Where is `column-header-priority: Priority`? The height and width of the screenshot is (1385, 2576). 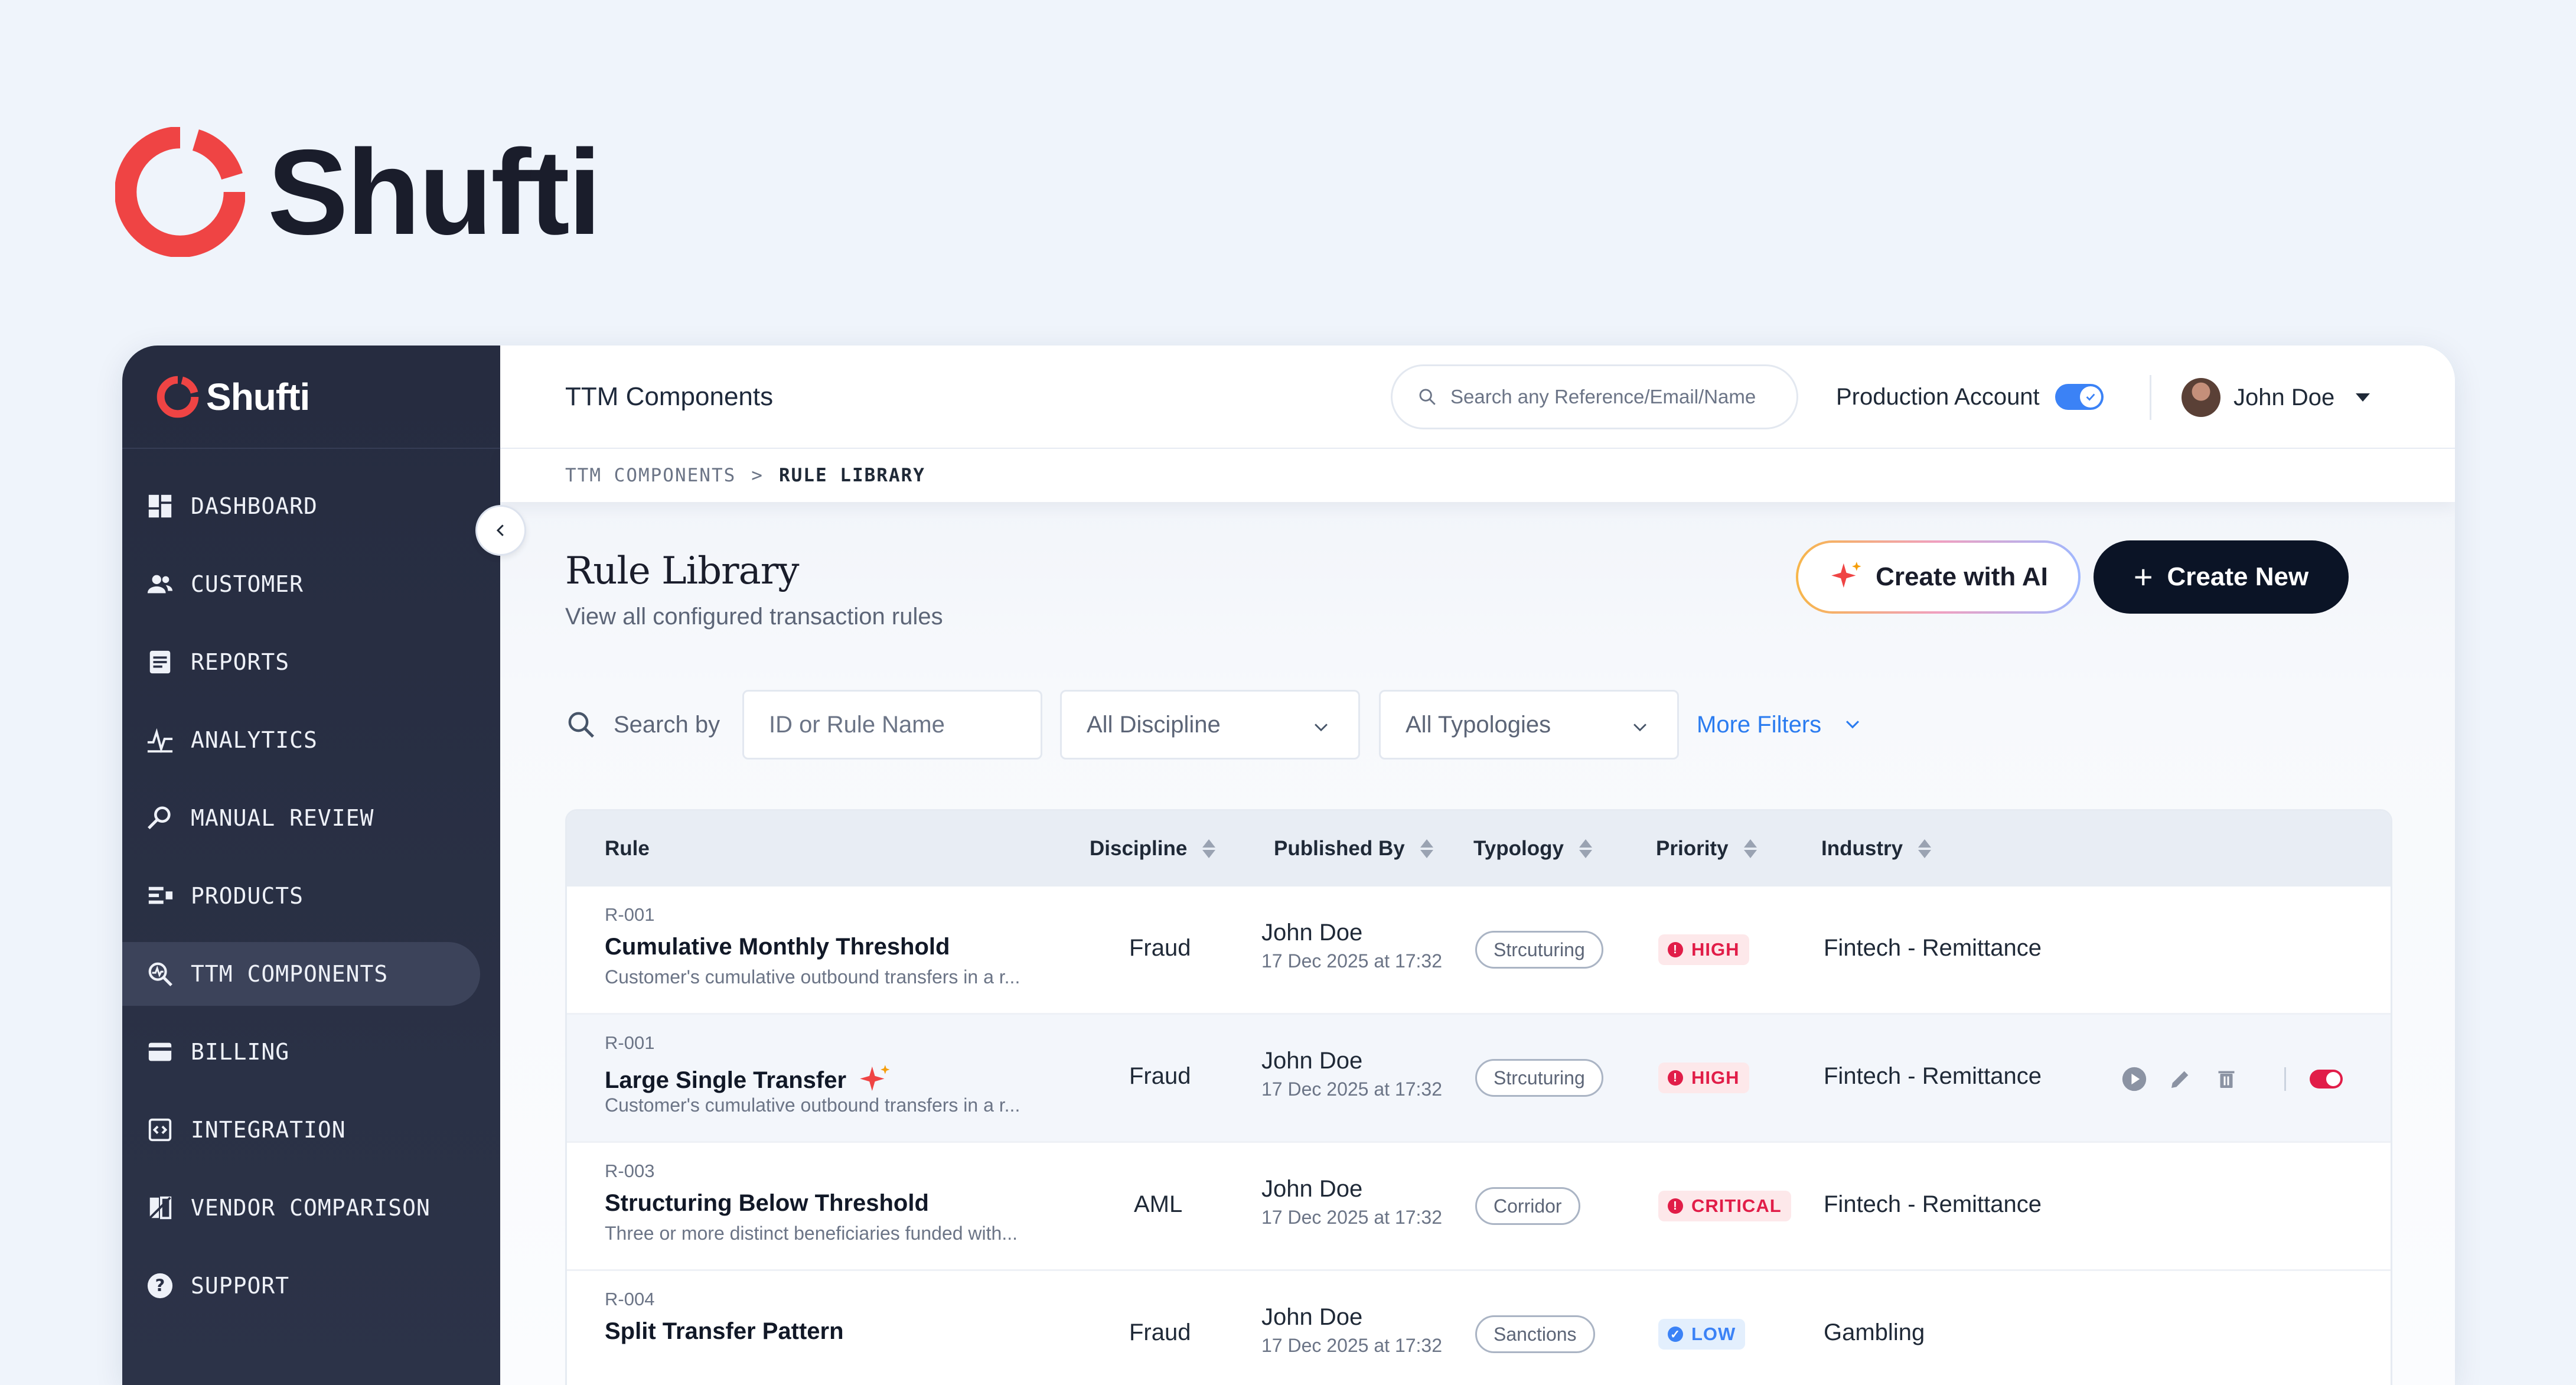 column-header-priority: Priority is located at coordinates (1707, 849).